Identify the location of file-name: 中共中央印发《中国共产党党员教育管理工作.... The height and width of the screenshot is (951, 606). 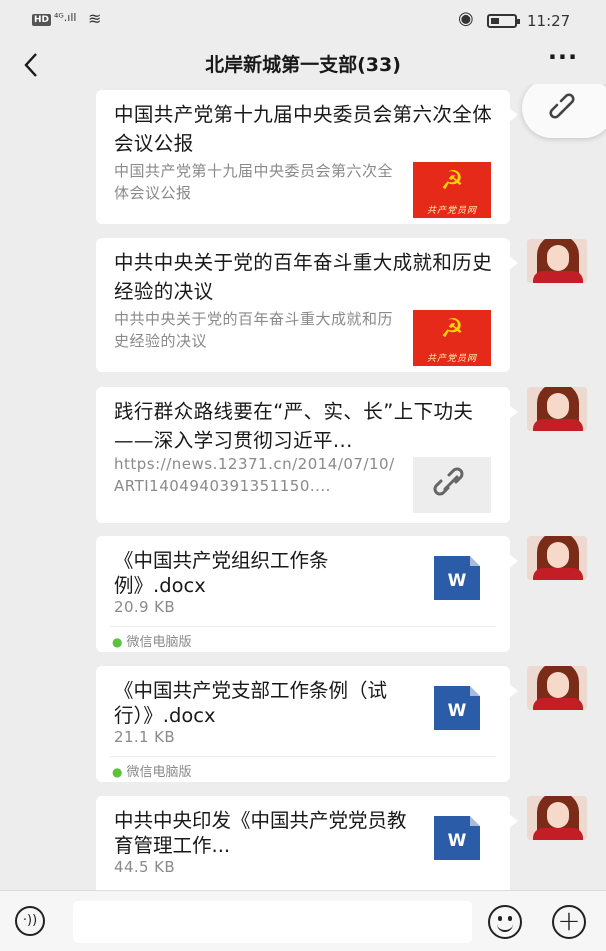
(260, 833).